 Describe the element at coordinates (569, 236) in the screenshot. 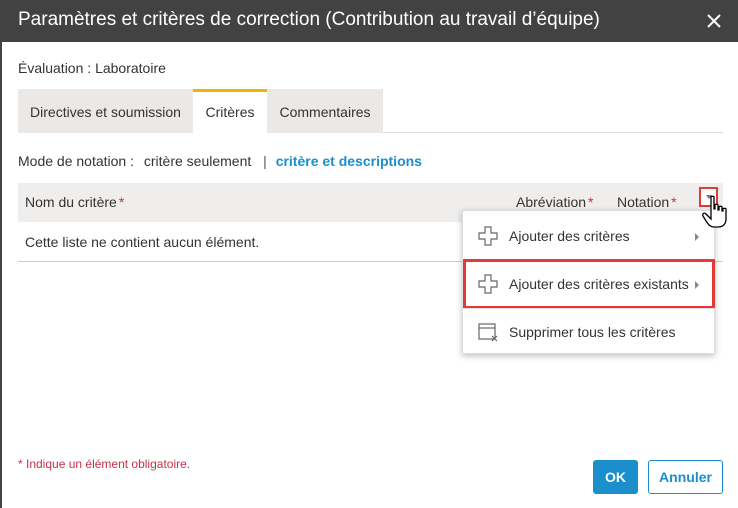

I see `menu-item-label: Ajouter des critères` at that location.